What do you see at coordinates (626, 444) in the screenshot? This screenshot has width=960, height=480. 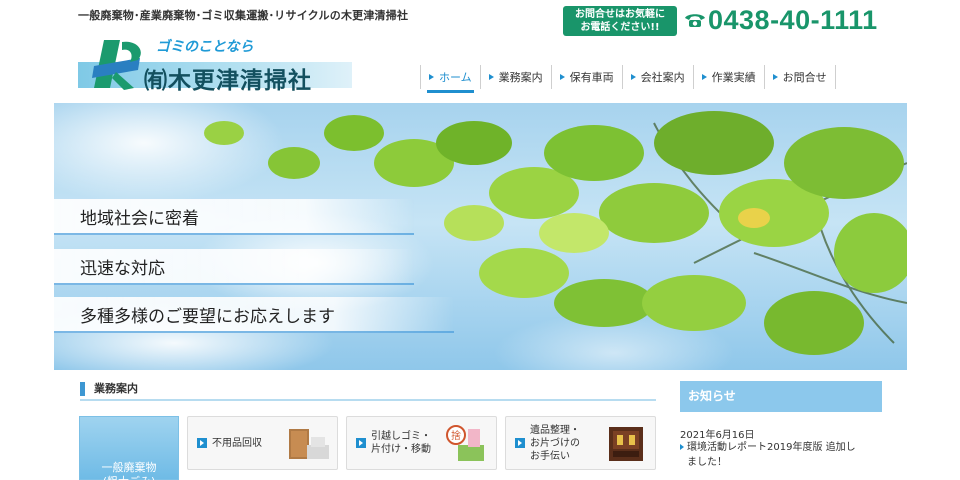 I see `altar-icon` at bounding box center [626, 444].